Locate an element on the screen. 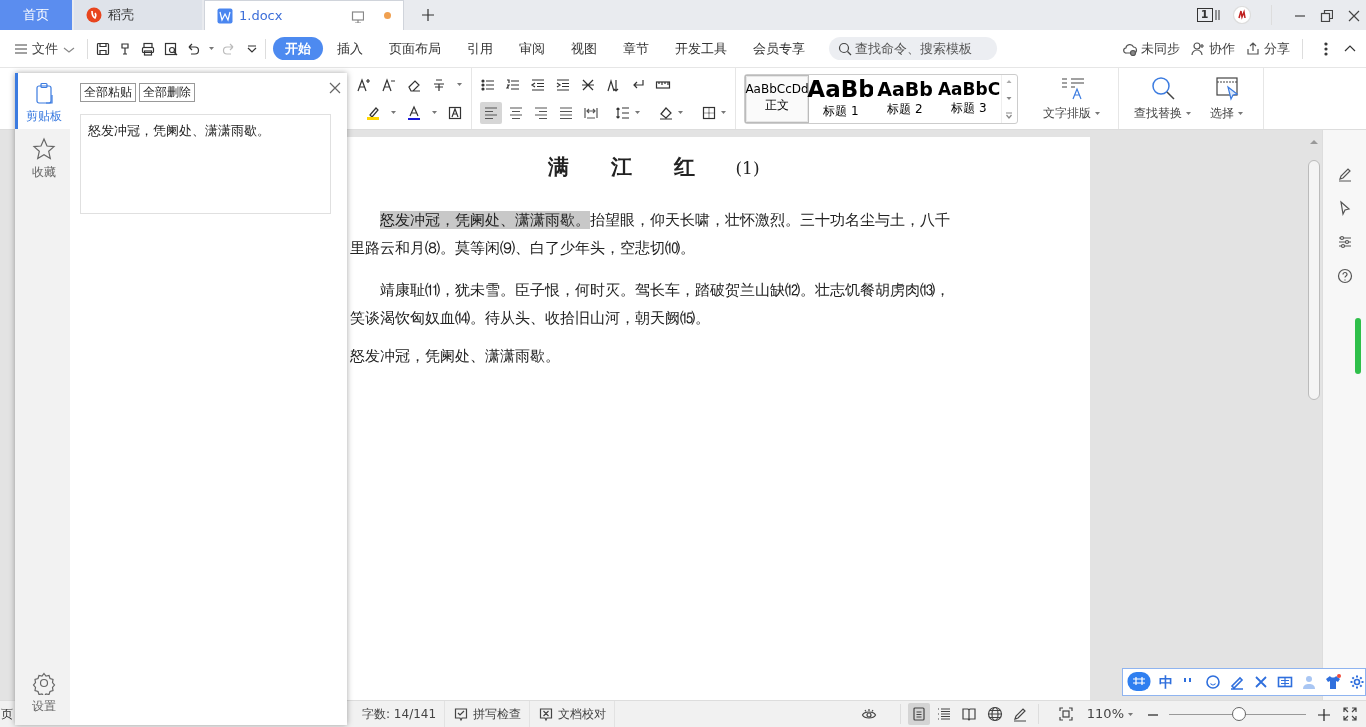 Image resolution: width=1366 pixels, height=727 pixels. document-tab: 1.docx is located at coordinates (304, 15).